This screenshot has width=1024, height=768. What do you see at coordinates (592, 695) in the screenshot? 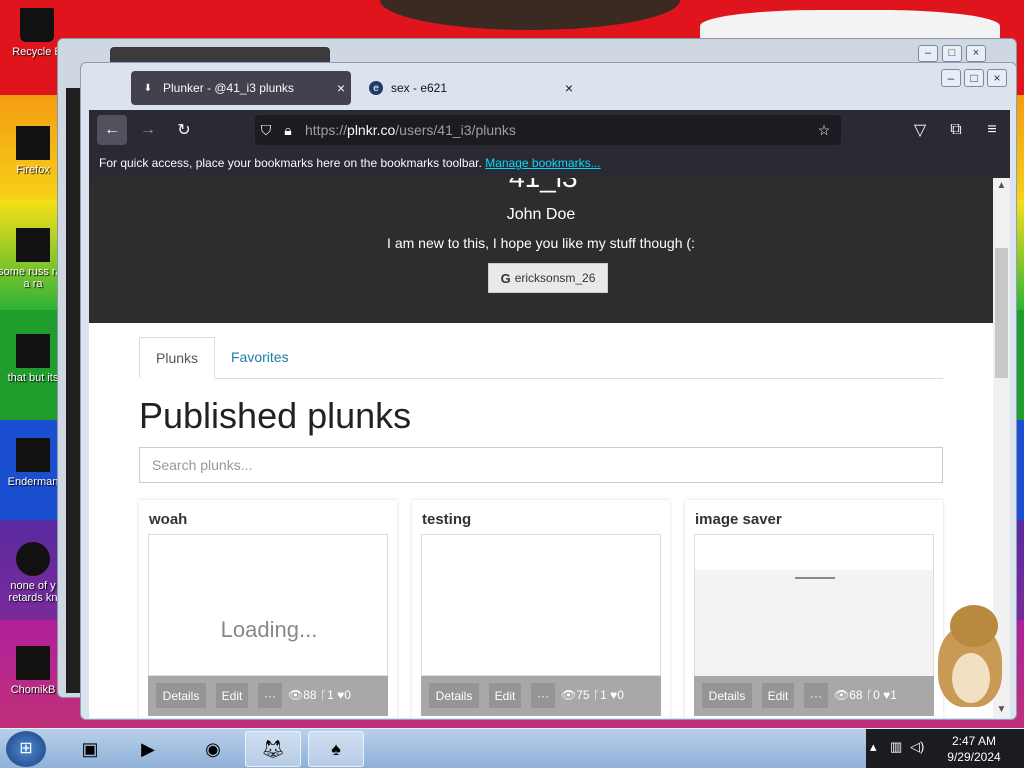
I see `plunk-stats: 👁︎75 ᚴ1 ♥0` at bounding box center [592, 695].